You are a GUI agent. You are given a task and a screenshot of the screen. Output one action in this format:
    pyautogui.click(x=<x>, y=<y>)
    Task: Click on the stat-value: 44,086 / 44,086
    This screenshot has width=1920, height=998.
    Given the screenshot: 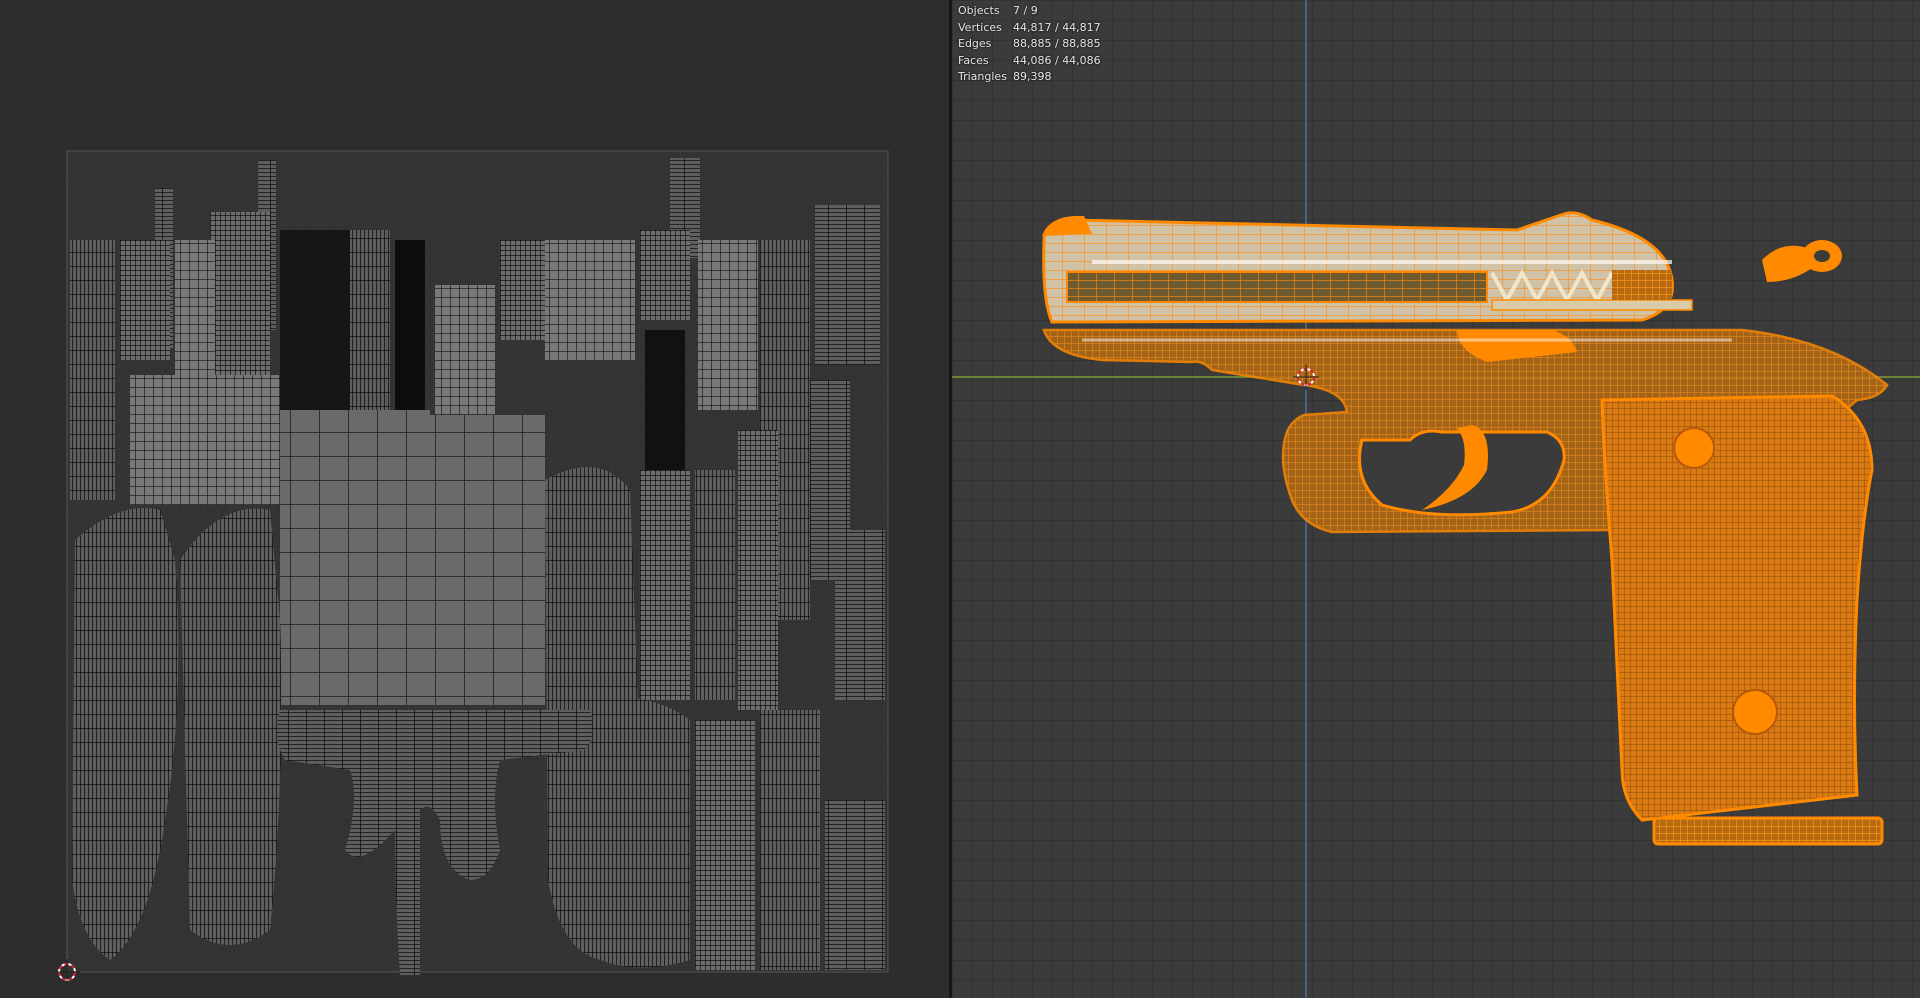 What is the action you would take?
    pyautogui.click(x=1057, y=60)
    